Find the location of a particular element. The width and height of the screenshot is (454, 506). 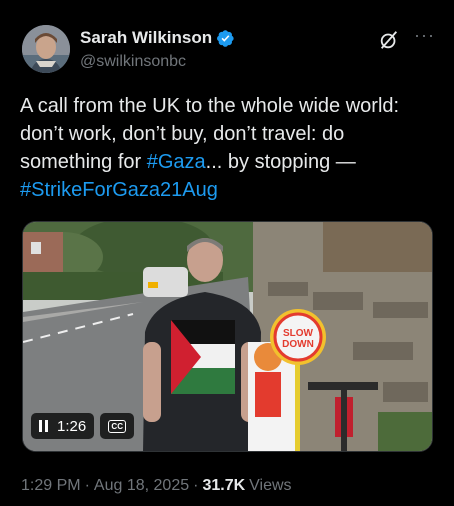

author-handle: @swilkinsonbc is located at coordinates (133, 62).